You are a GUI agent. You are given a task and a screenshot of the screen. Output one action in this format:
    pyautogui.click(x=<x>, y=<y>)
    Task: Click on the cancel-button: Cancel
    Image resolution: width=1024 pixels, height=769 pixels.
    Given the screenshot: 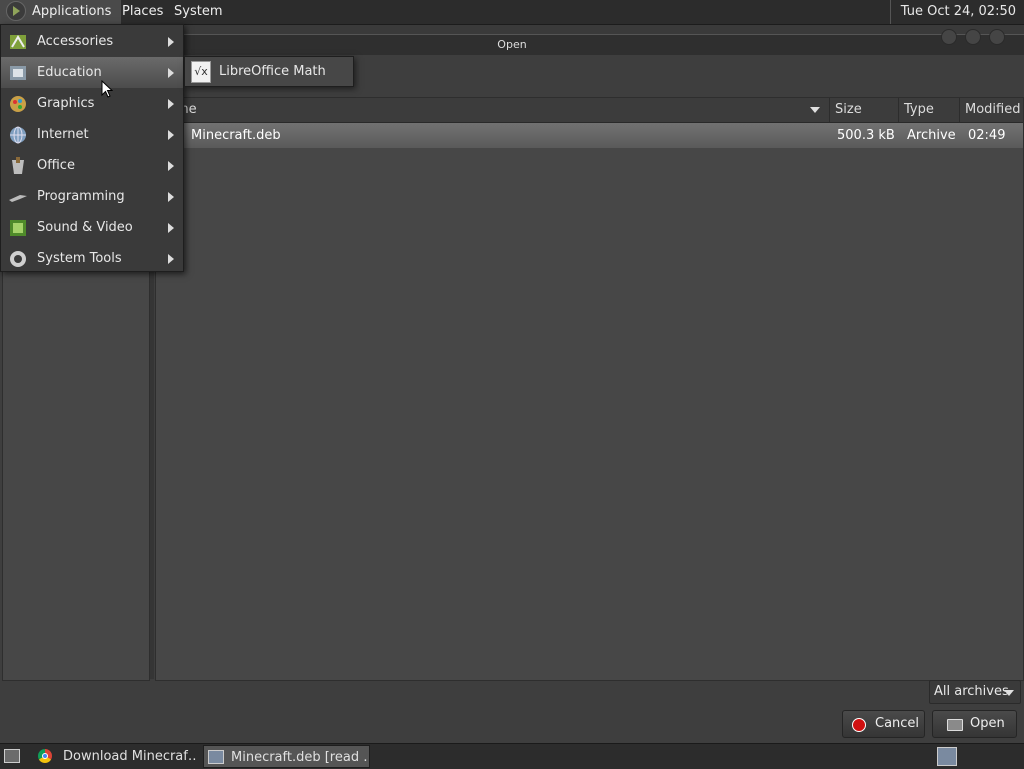 What is the action you would take?
    pyautogui.click(x=883, y=724)
    